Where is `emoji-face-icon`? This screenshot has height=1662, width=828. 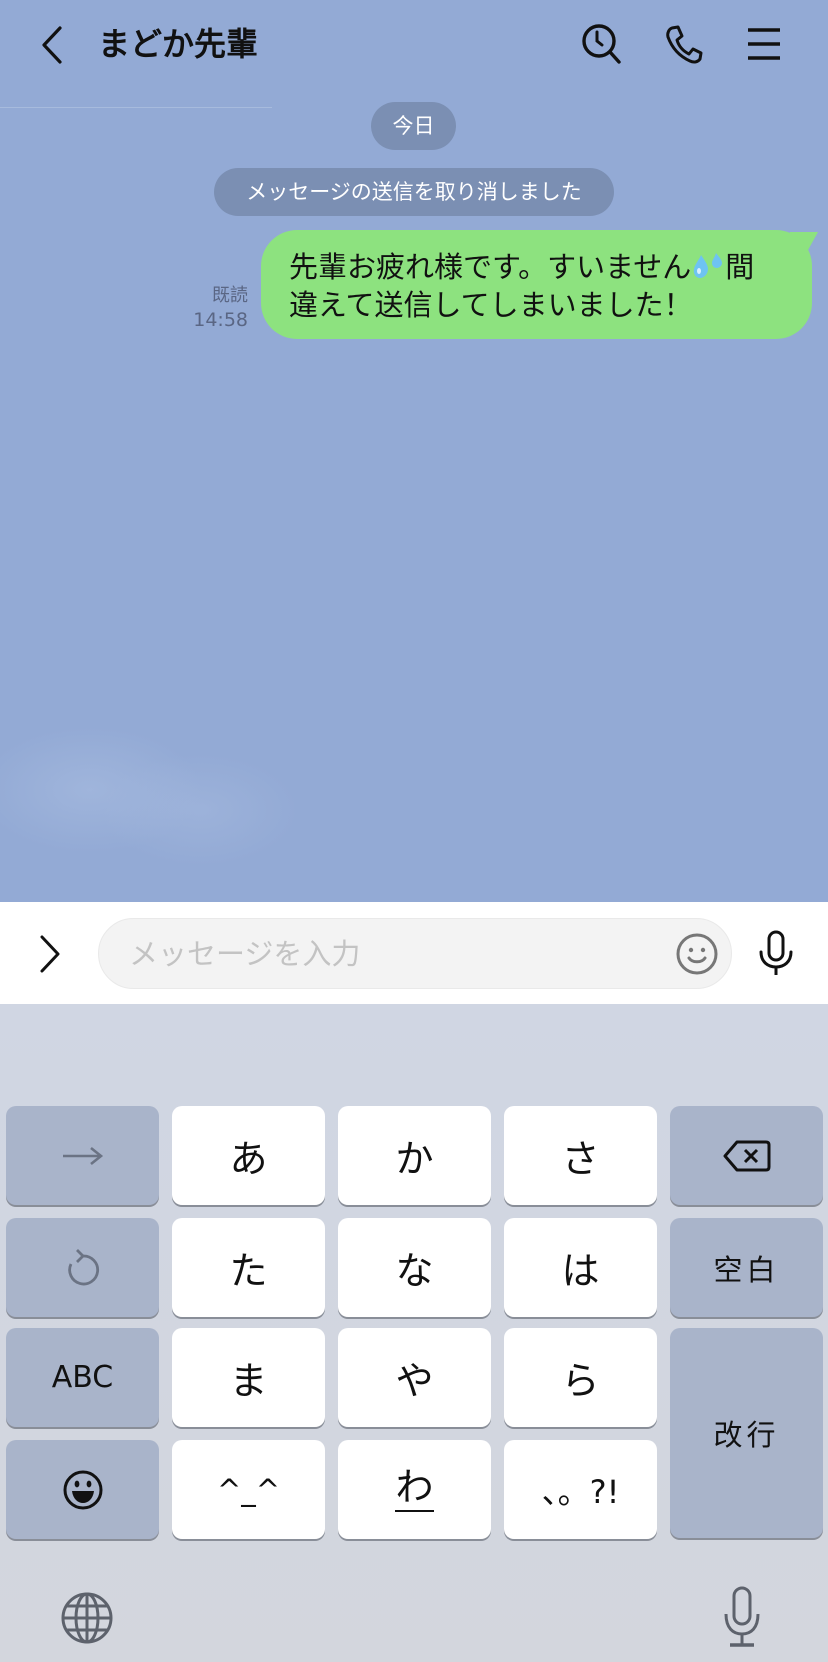 emoji-face-icon is located at coordinates (82, 1489).